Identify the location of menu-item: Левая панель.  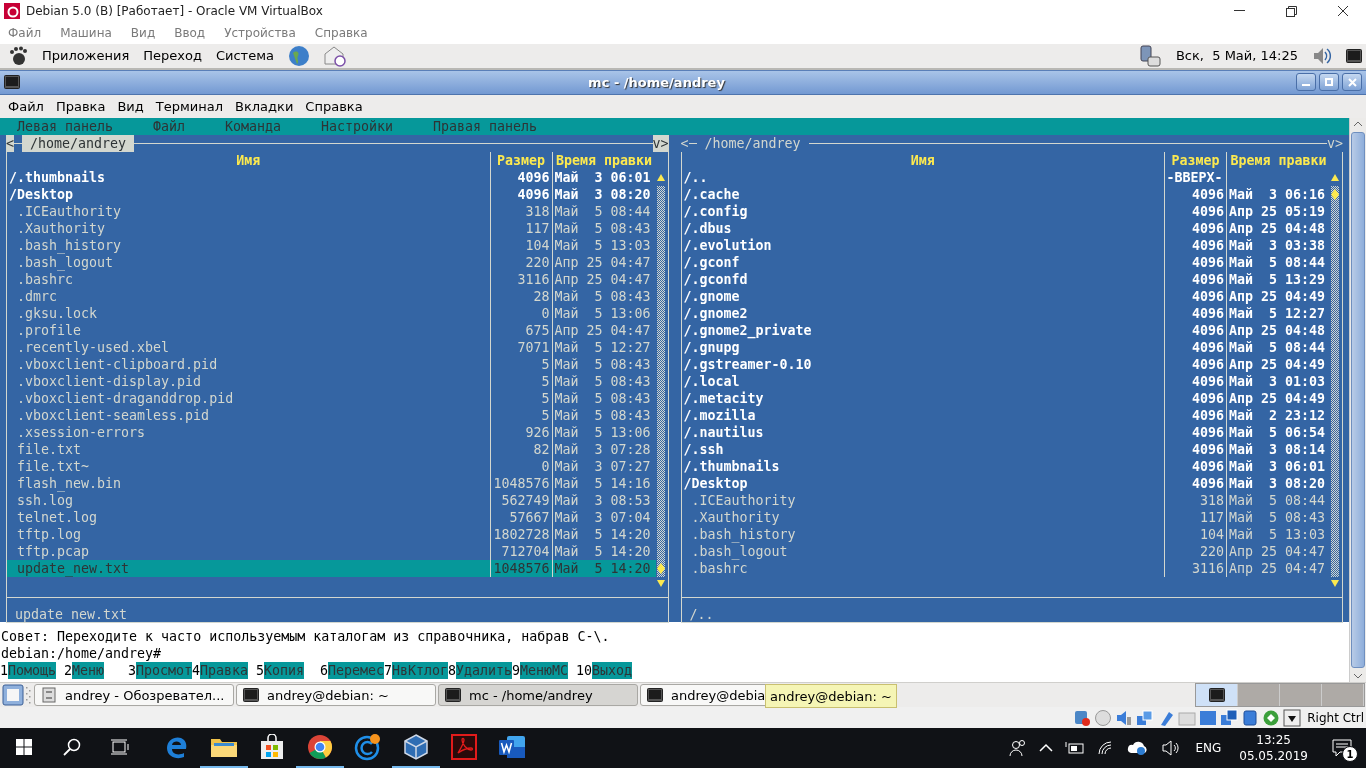
(85, 126).